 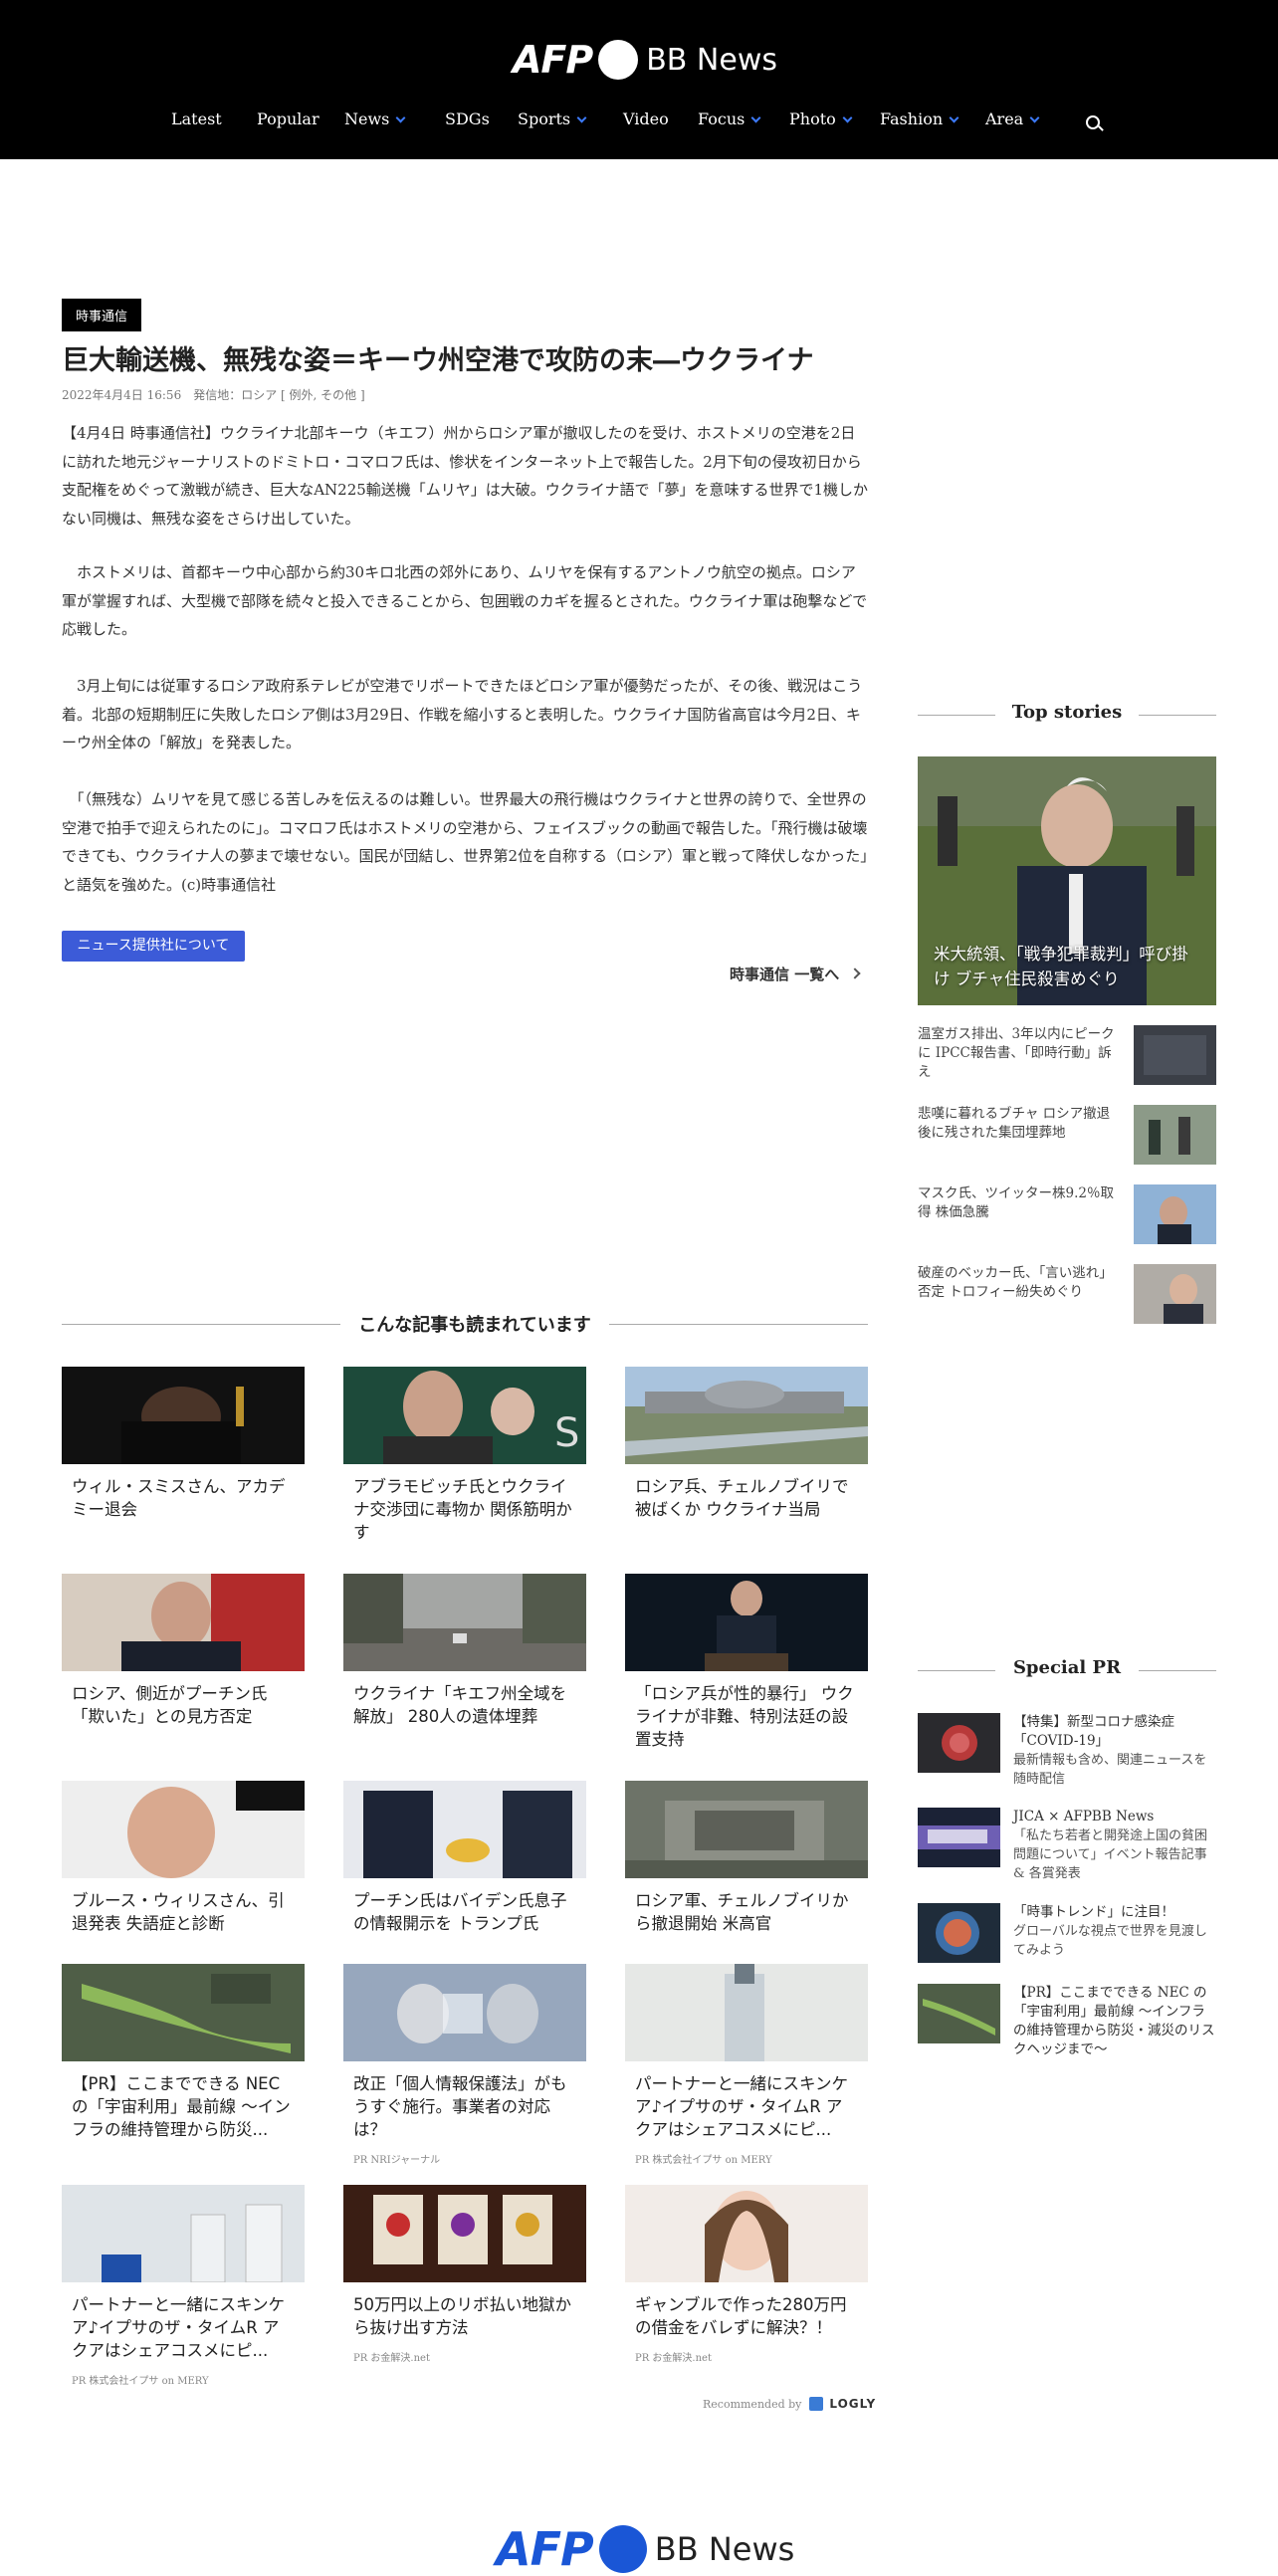 I want to click on card-title: アブラモビッチ氏とウクライナ交渉団に毒物か 関係筋明かす, so click(x=463, y=1509).